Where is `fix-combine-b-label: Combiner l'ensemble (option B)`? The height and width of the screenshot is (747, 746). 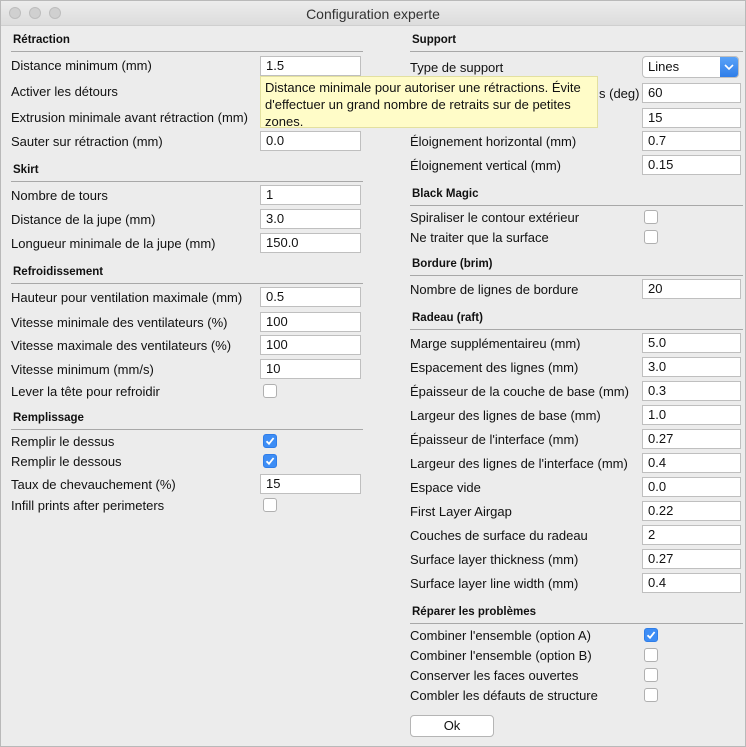
fix-combine-b-label: Combiner l'ensemble (option B) is located at coordinates (501, 655).